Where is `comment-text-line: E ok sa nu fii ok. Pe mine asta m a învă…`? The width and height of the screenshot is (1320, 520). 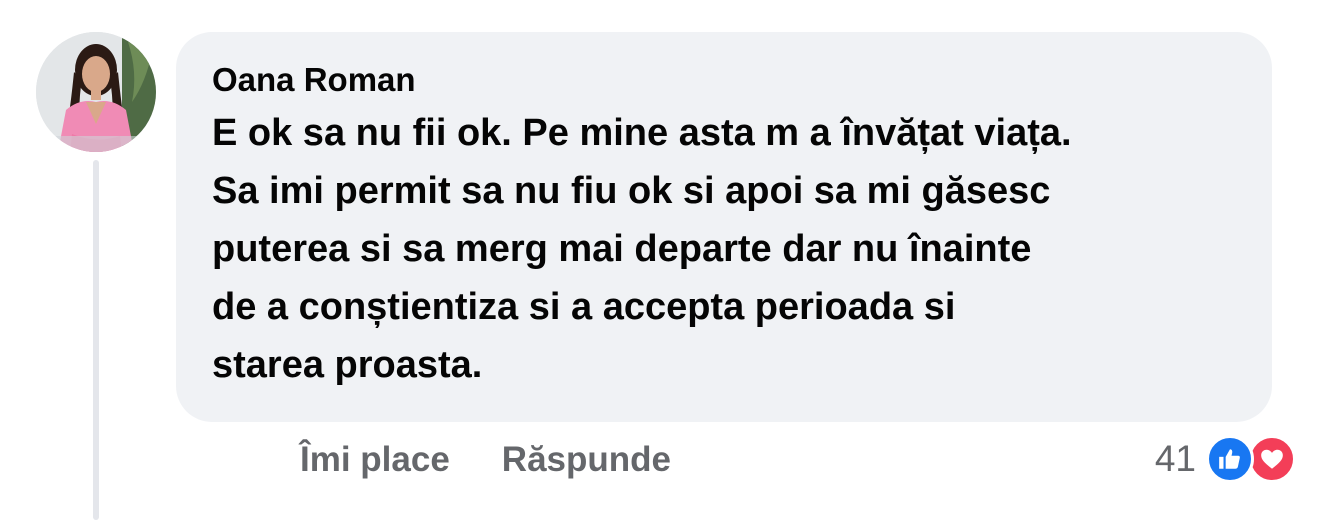
comment-text-line: E ok sa nu fii ok. Pe mine asta m a învă… is located at coordinates (642, 133).